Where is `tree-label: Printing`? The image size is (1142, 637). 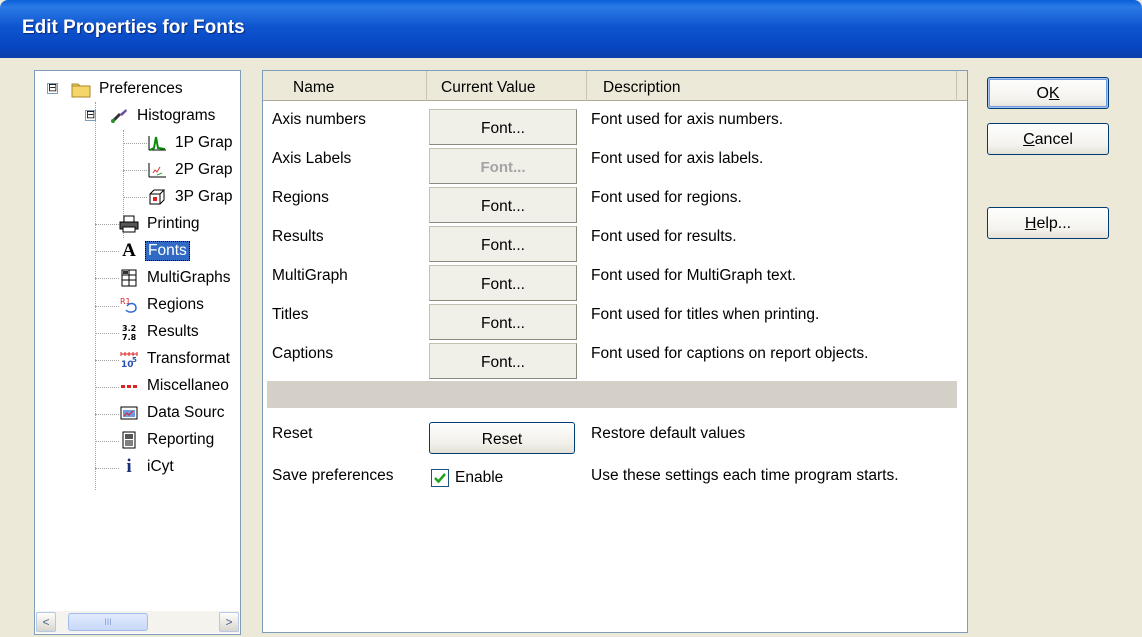 tree-label: Printing is located at coordinates (173, 223).